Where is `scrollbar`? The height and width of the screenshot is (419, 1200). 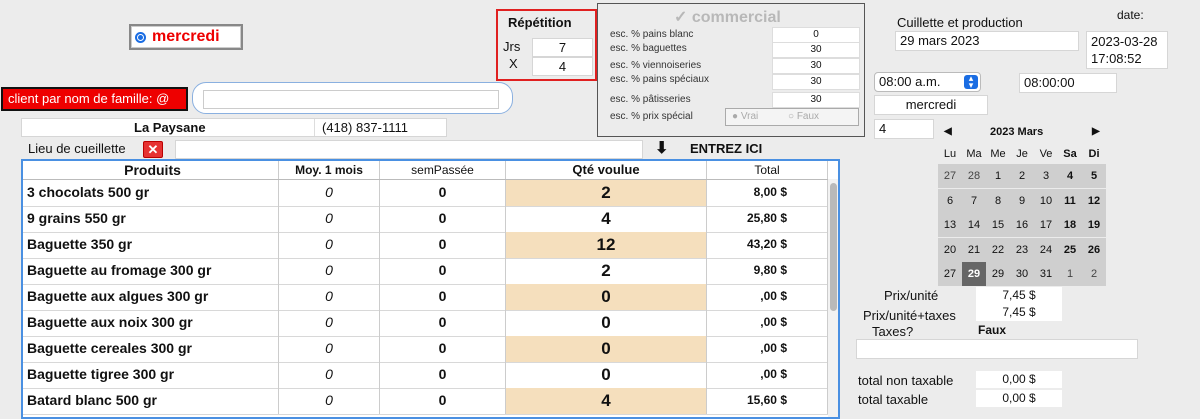
scrollbar is located at coordinates (833, 298).